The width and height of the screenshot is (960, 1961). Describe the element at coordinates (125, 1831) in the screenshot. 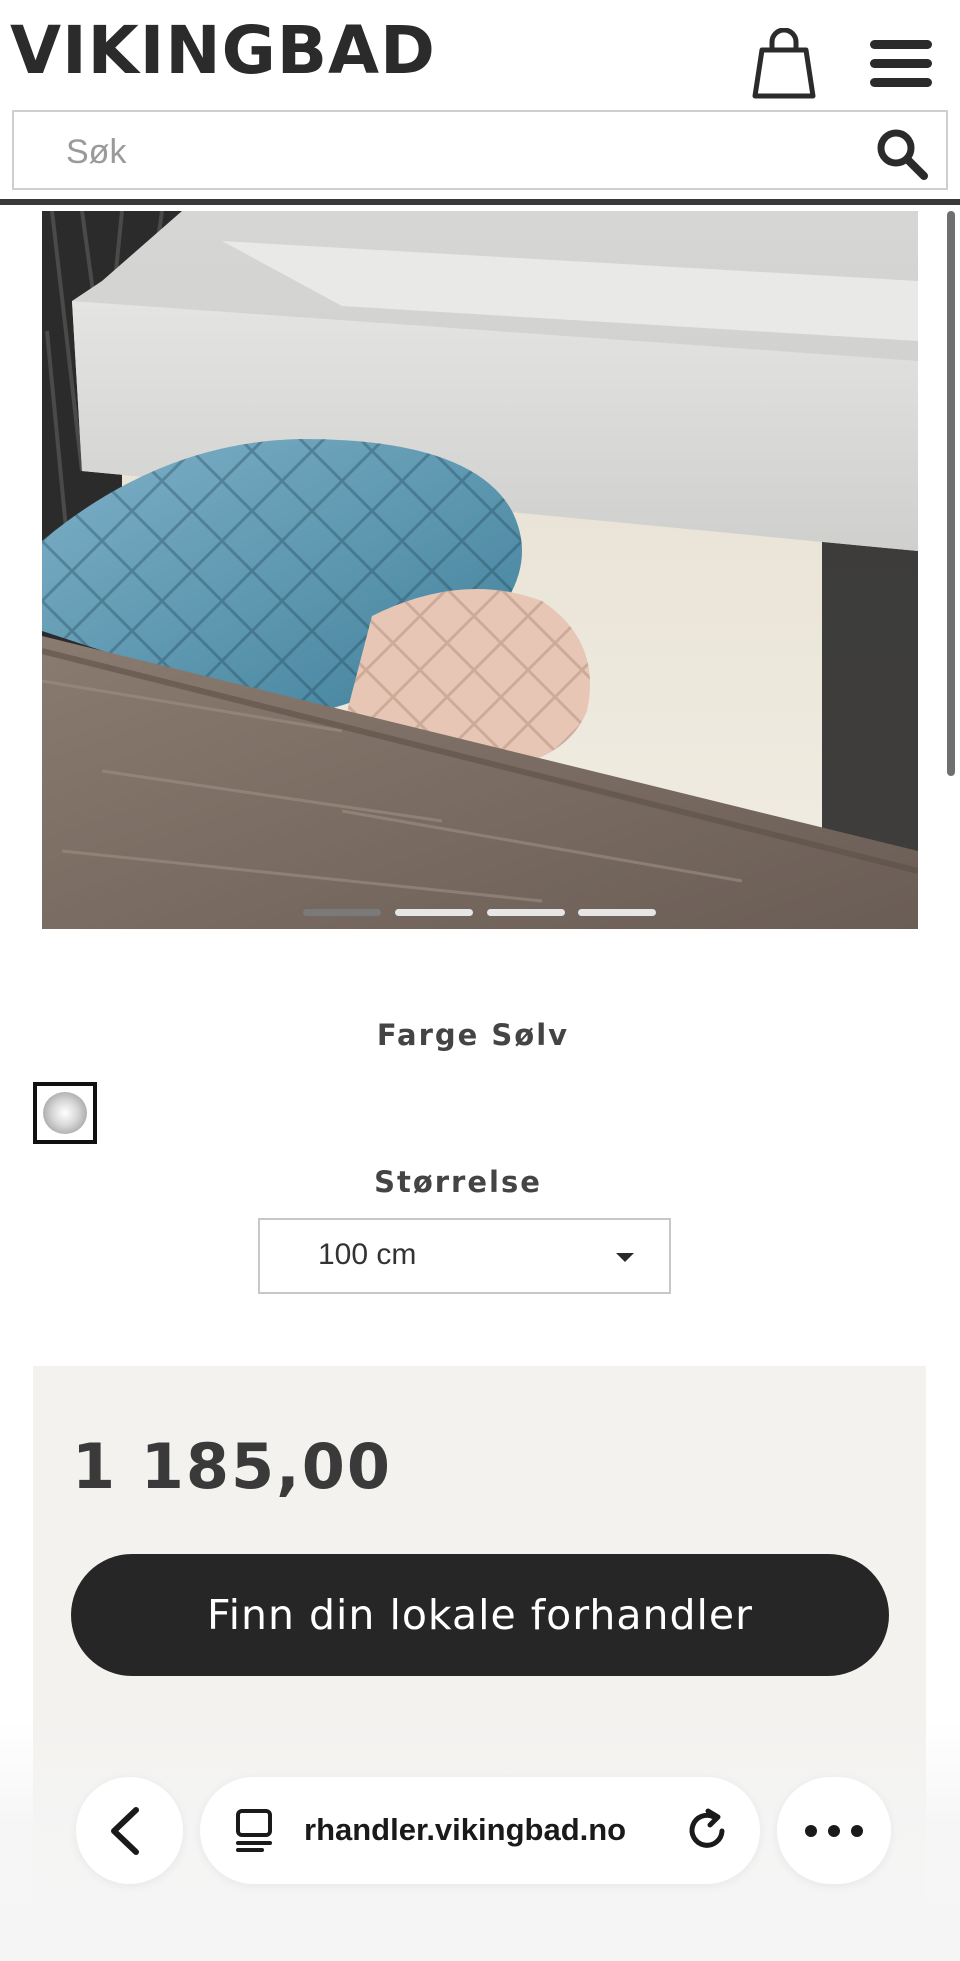

I see `chevron-left-icon` at that location.